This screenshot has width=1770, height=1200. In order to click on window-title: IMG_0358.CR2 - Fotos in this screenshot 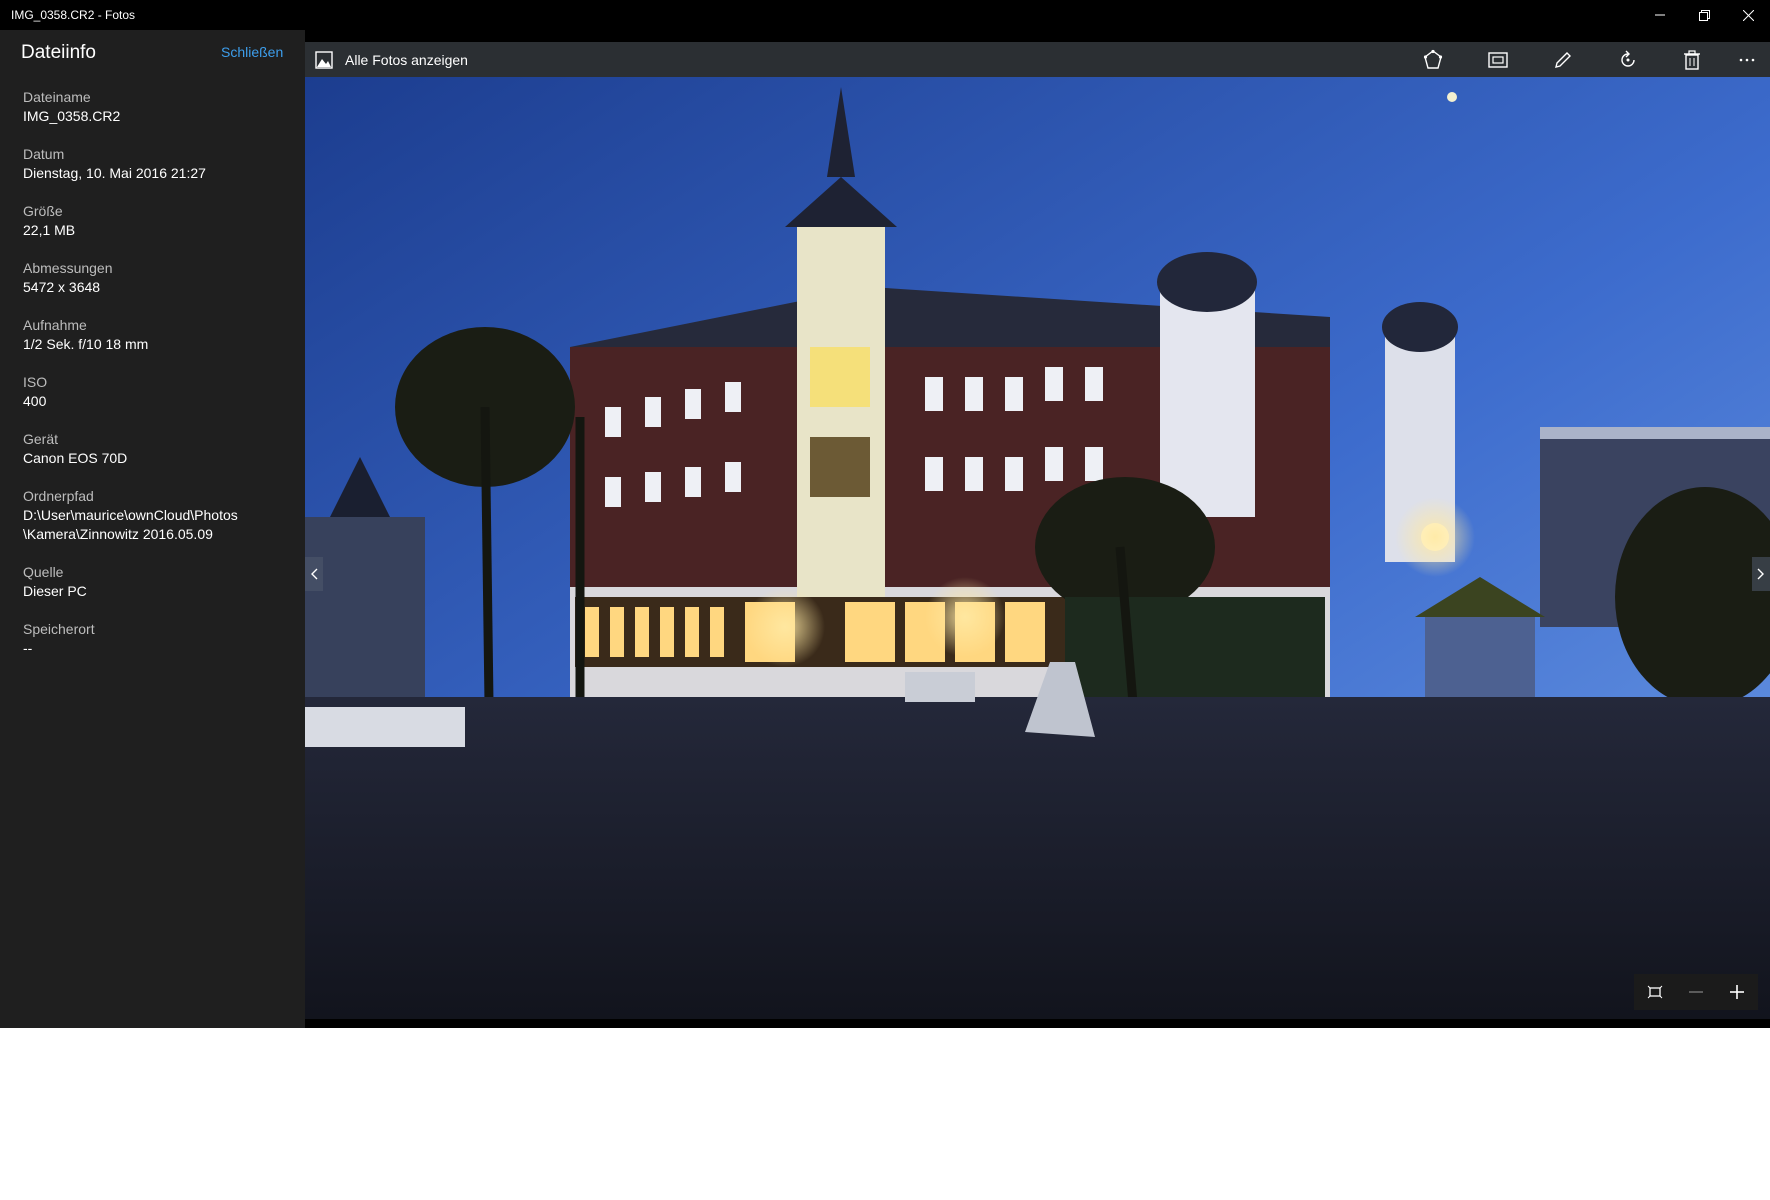, I will do `click(73, 15)`.